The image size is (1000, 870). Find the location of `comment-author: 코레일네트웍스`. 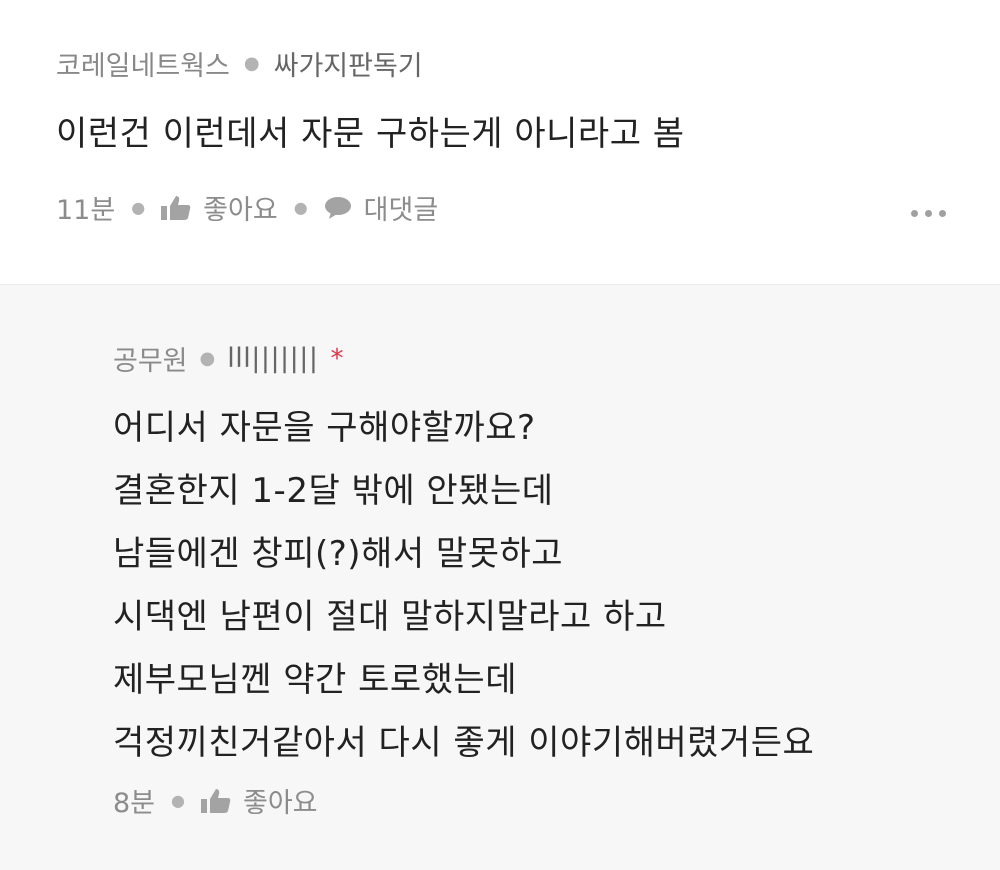

comment-author: 코레일네트웍스 is located at coordinates (143, 63).